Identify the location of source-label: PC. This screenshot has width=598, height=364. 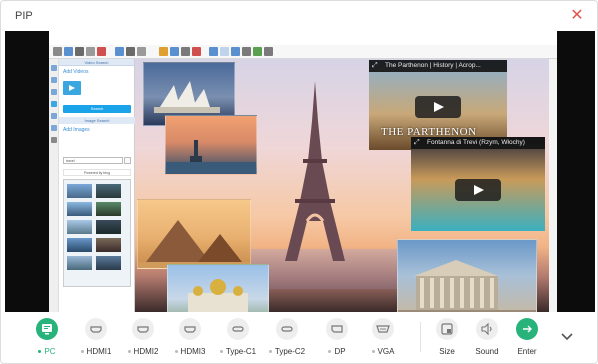
(47, 351).